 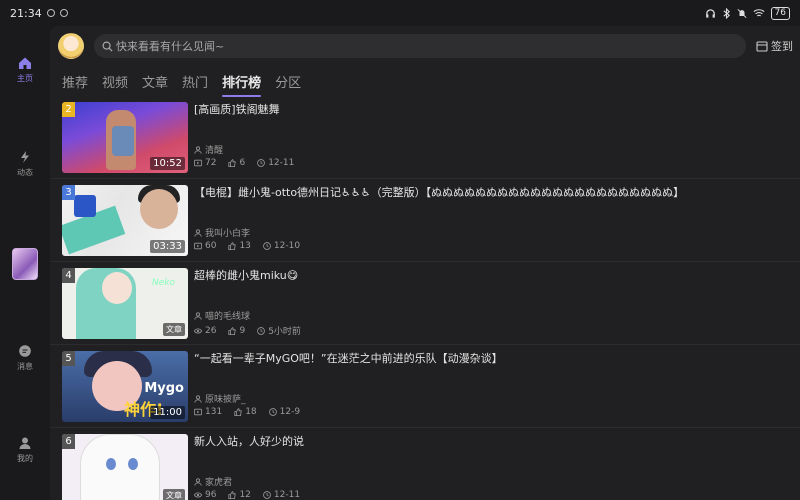 I want to click on rank-badge: 4, so click(x=68, y=275).